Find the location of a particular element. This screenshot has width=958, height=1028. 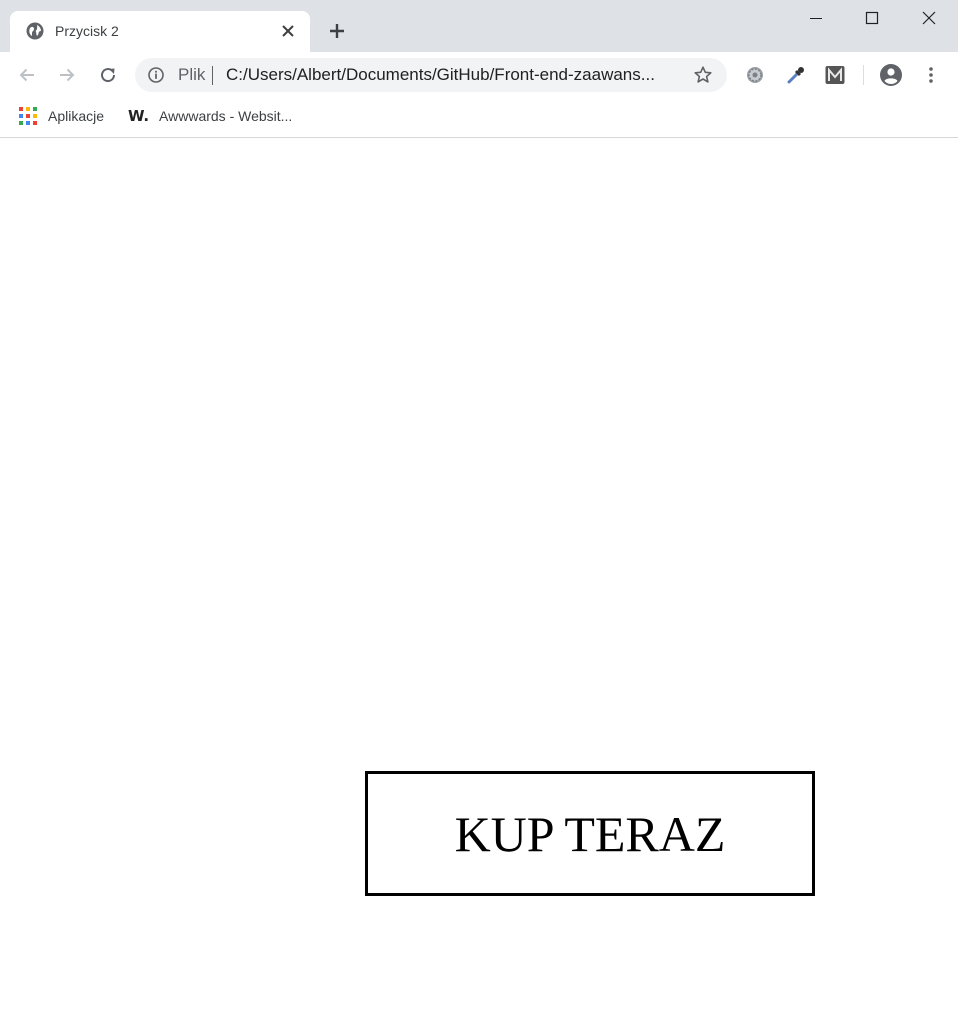

reload-icon is located at coordinates (108, 75).